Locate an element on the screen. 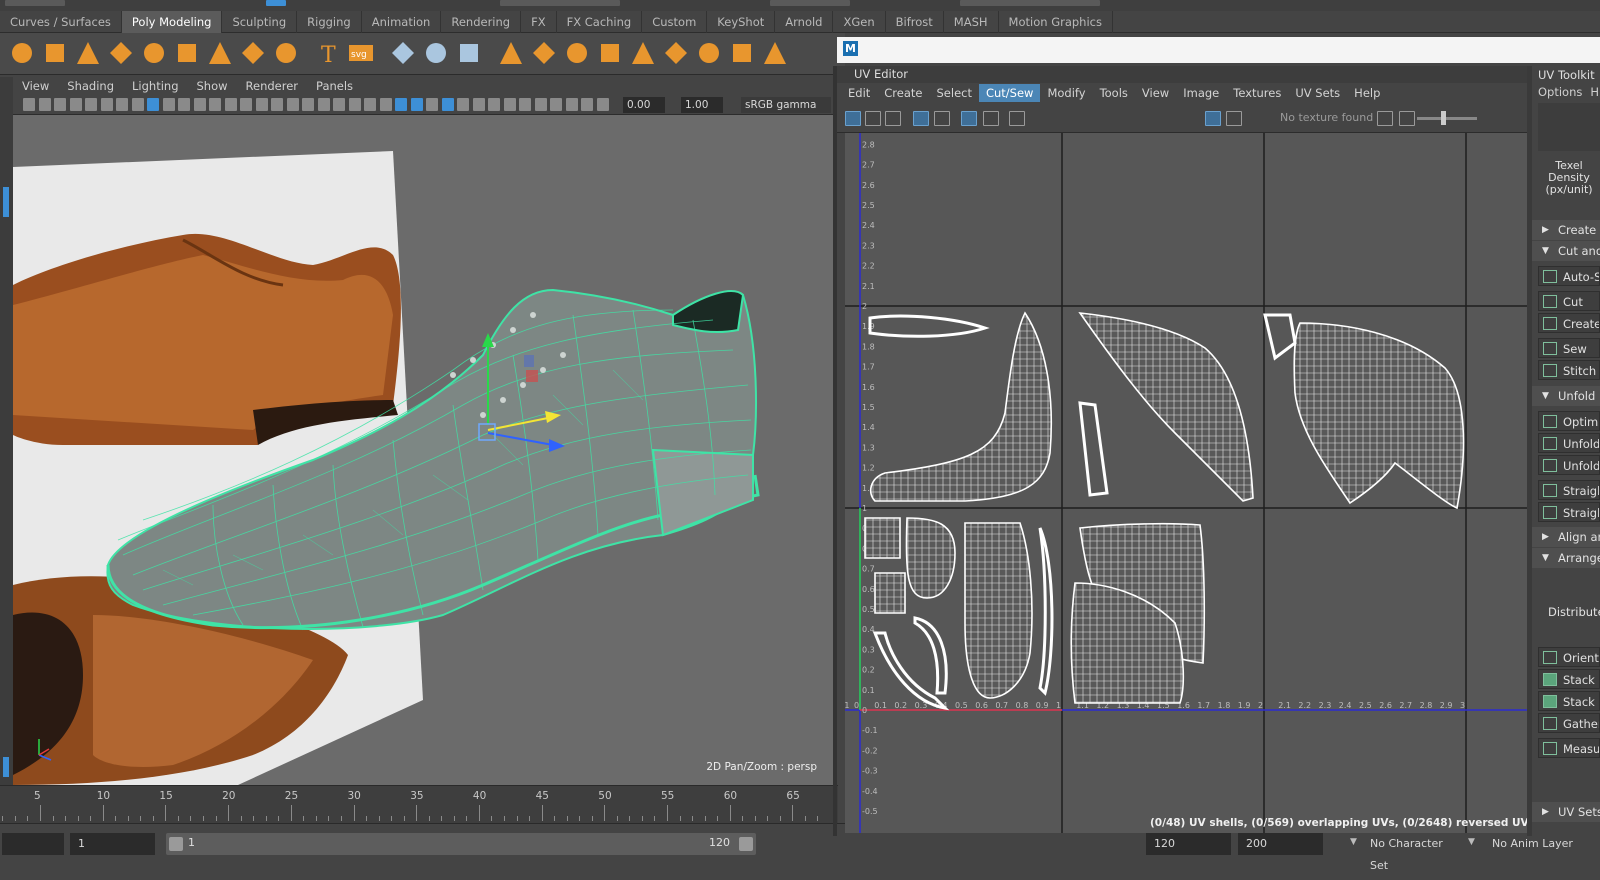 The width and height of the screenshot is (1600, 880). shelf-tab-mash: MASH is located at coordinates (971, 21).